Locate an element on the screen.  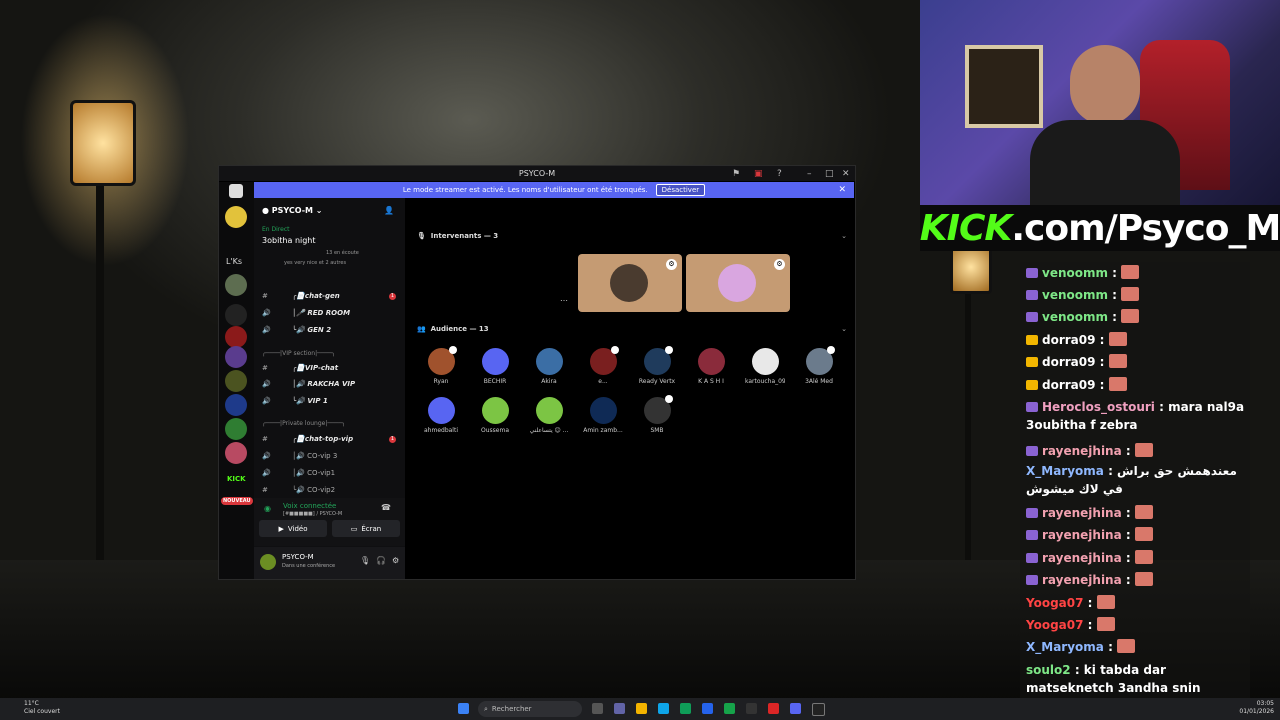
help-icon: ? is located at coordinates (779, 174).